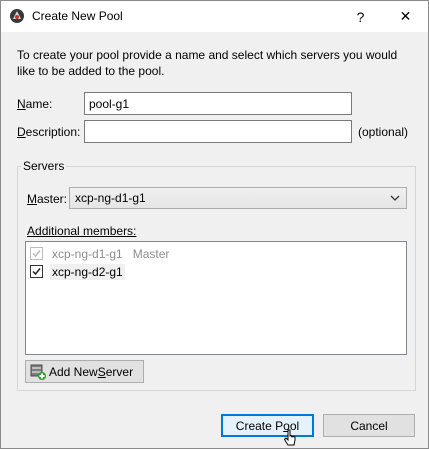 Image resolution: width=429 pixels, height=449 pixels. Describe the element at coordinates (360, 16) in the screenshot. I see `help-button: ?` at that location.